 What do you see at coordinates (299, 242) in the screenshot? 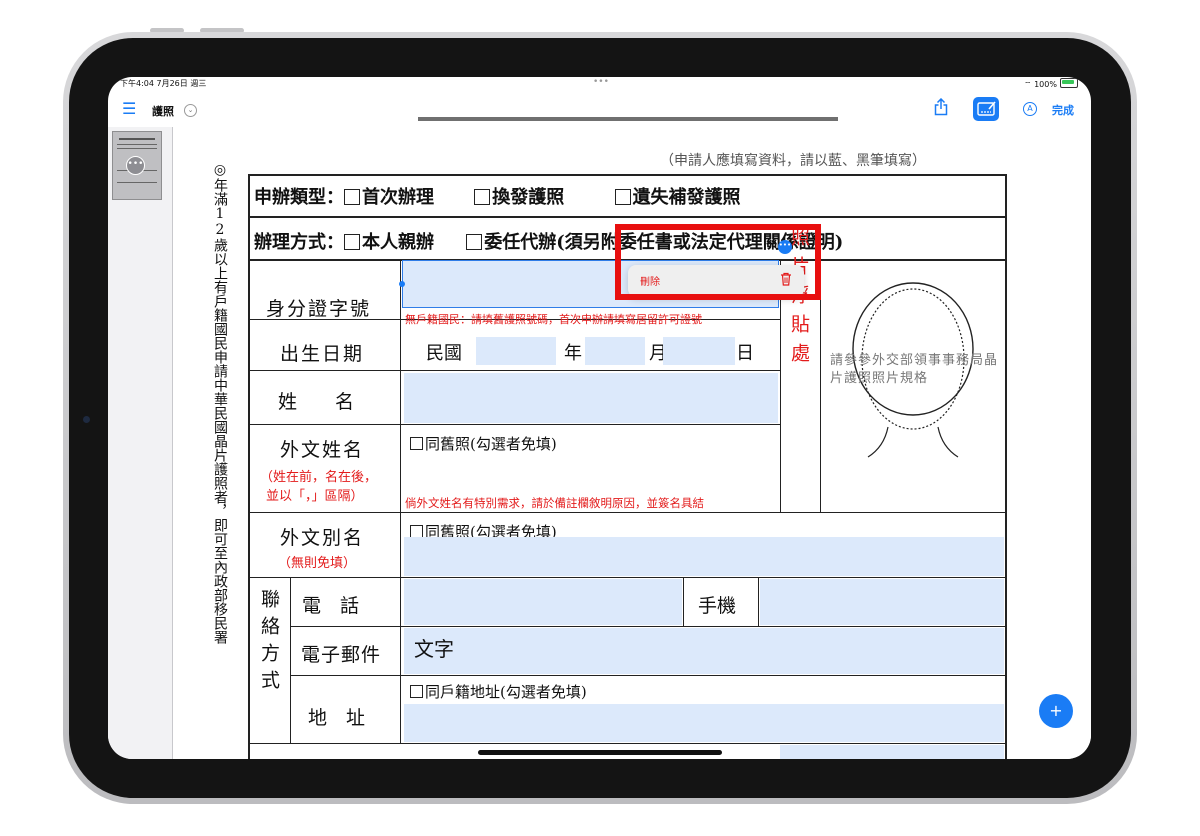
I see `apply-method-label: 辦理方式：` at bounding box center [299, 242].